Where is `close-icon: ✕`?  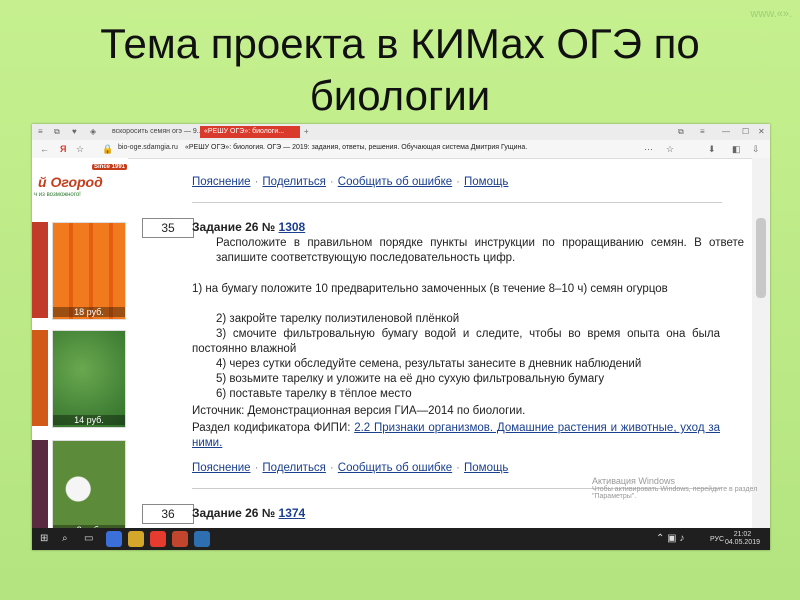 close-icon: ✕ is located at coordinates (761, 131).